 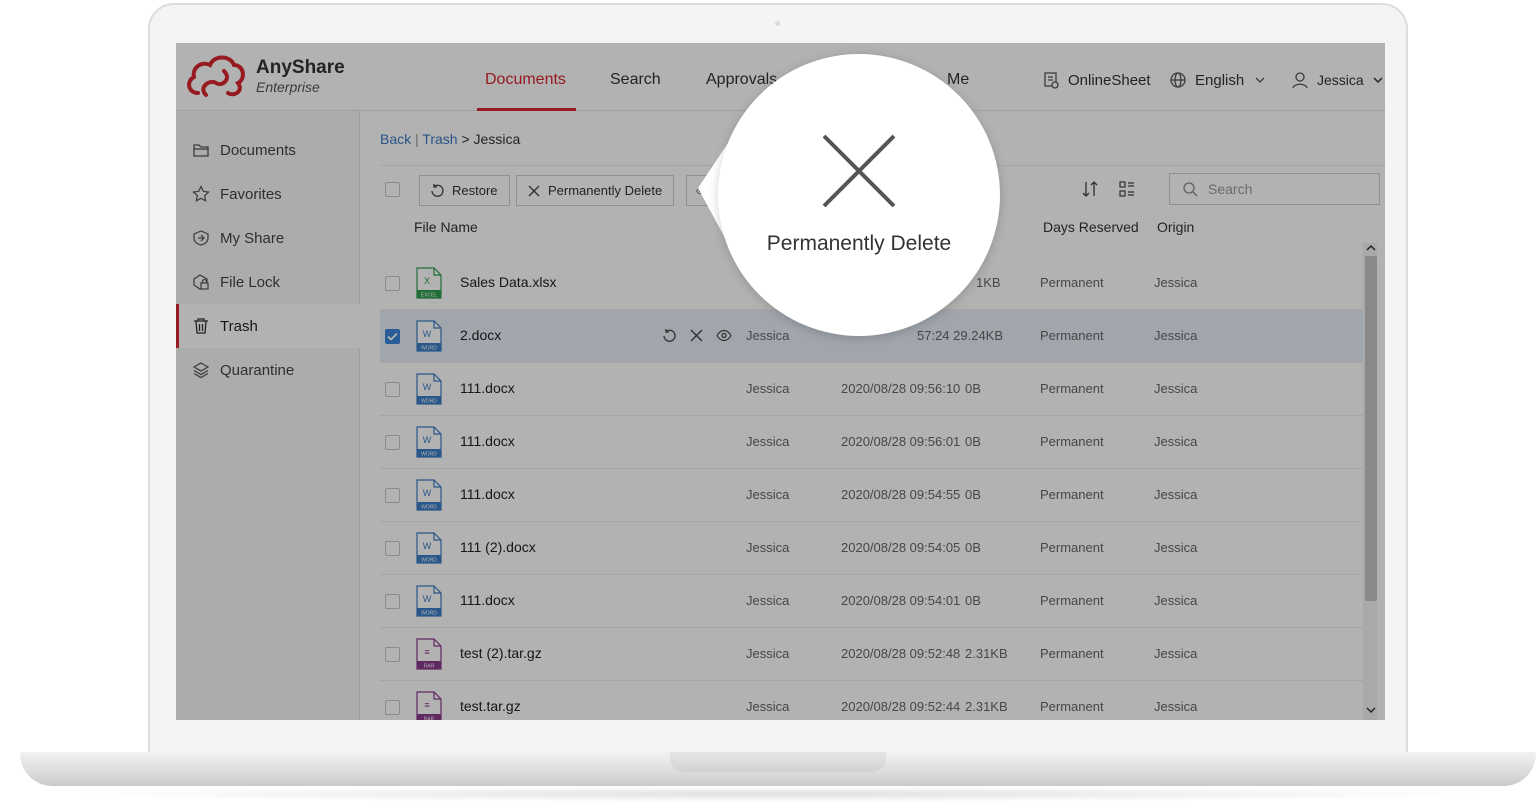 I want to click on callout-label: Permanently Delete, so click(x=859, y=243).